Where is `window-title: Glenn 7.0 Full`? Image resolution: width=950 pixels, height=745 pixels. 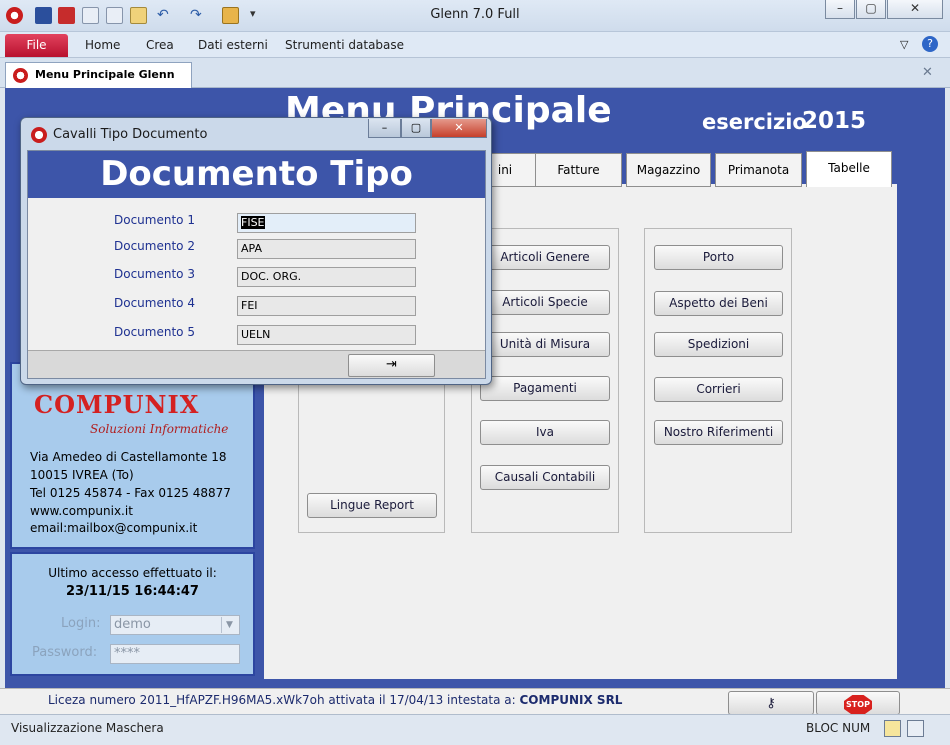 window-title: Glenn 7.0 Full is located at coordinates (475, 14).